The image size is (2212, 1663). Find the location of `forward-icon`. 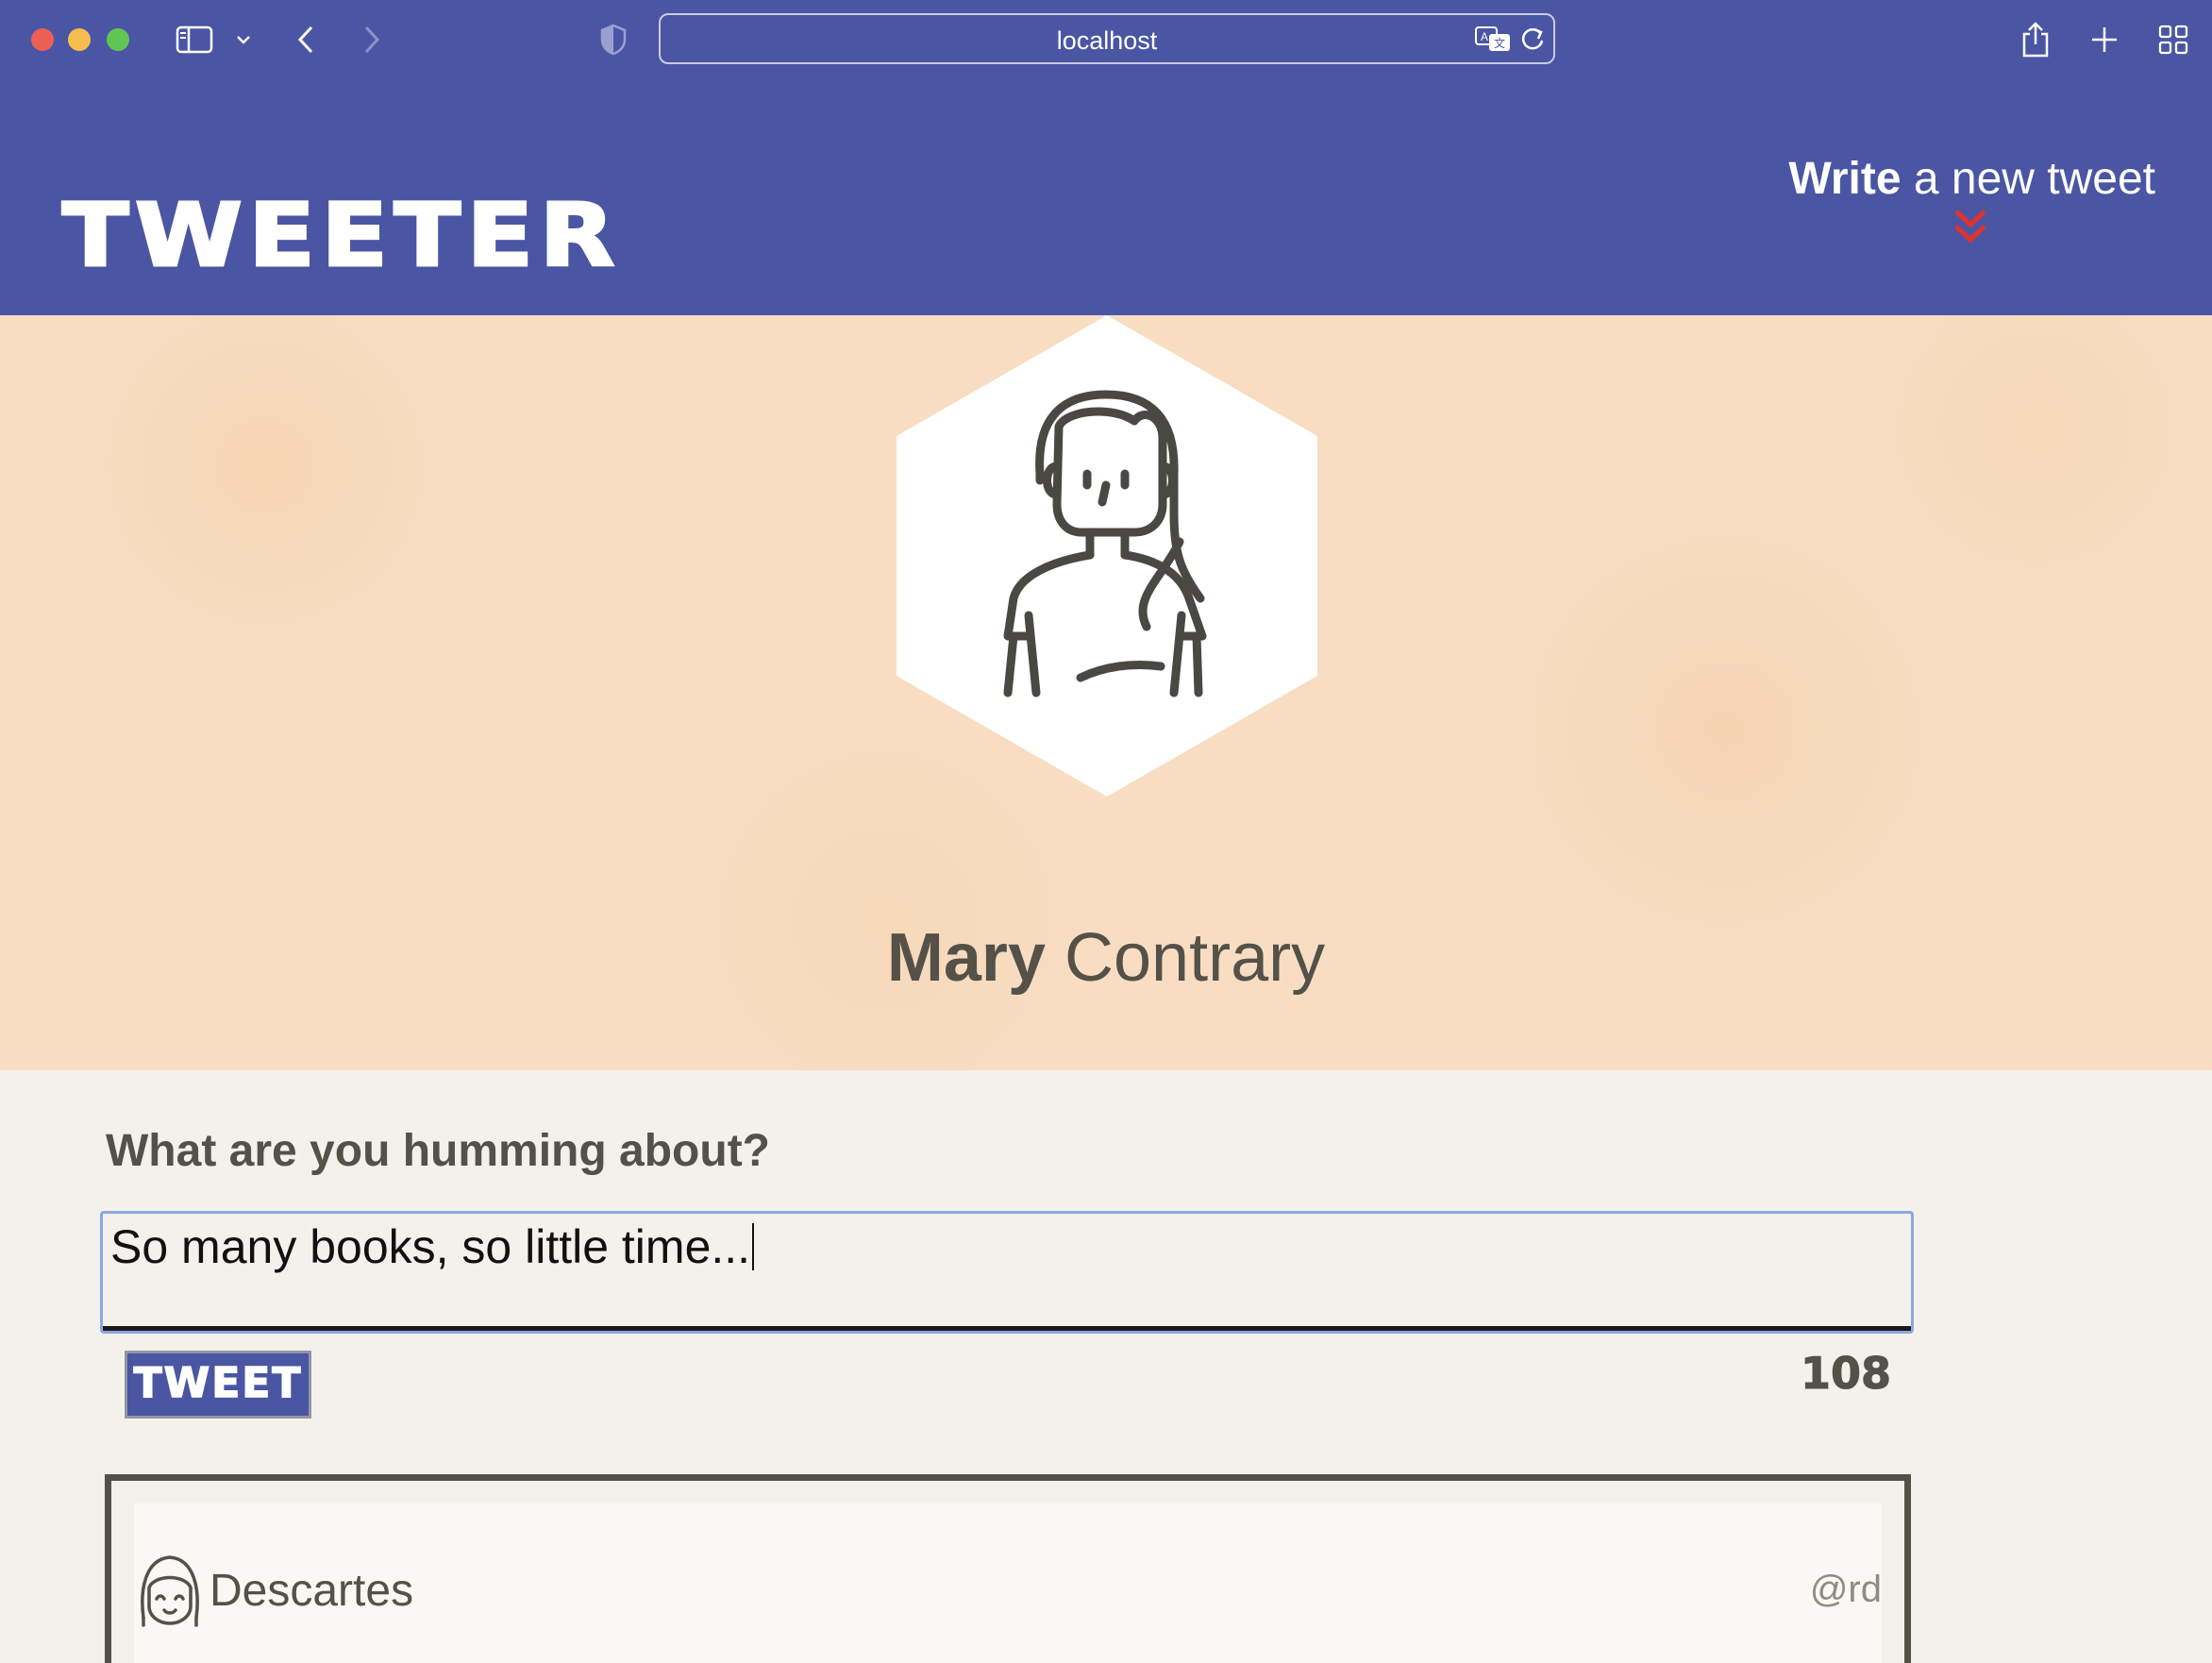

forward-icon is located at coordinates (372, 39).